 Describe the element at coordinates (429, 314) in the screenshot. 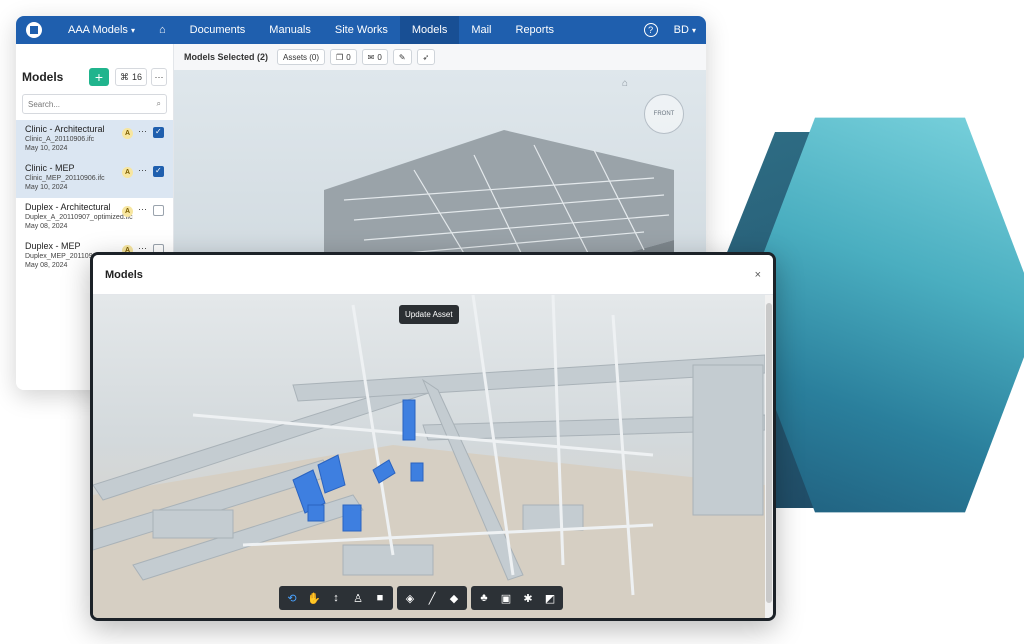

I see `update-asset-tooltip: Update Asset` at that location.